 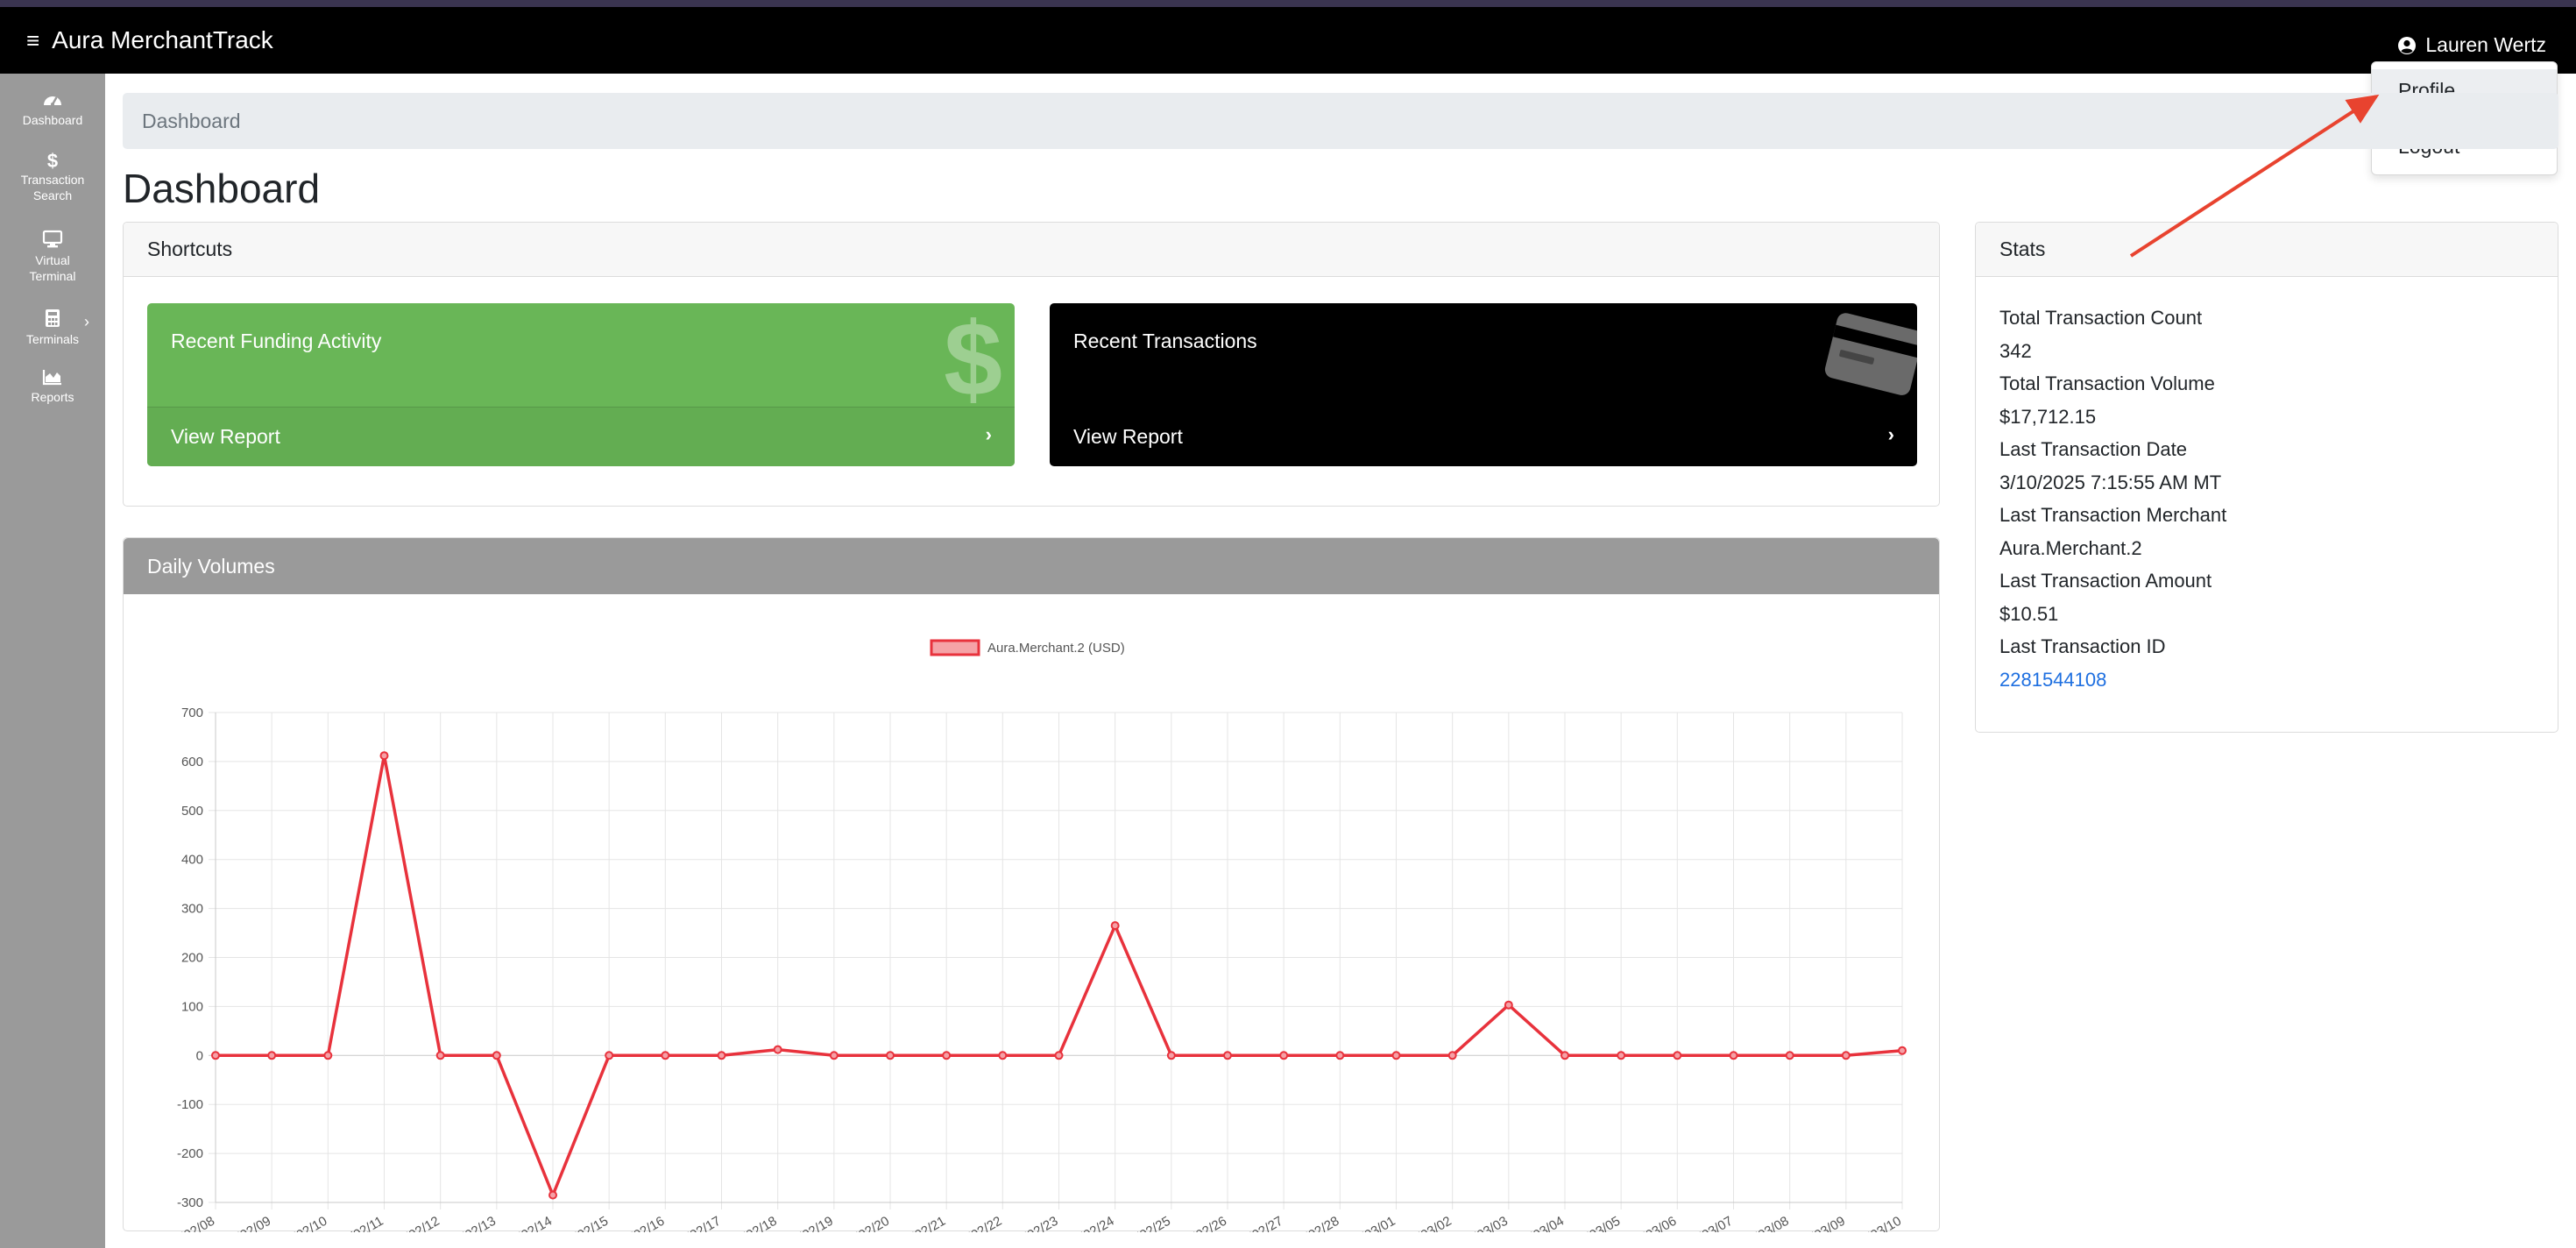 I want to click on transaction-id-link: 2281544108, so click(x=2112, y=680).